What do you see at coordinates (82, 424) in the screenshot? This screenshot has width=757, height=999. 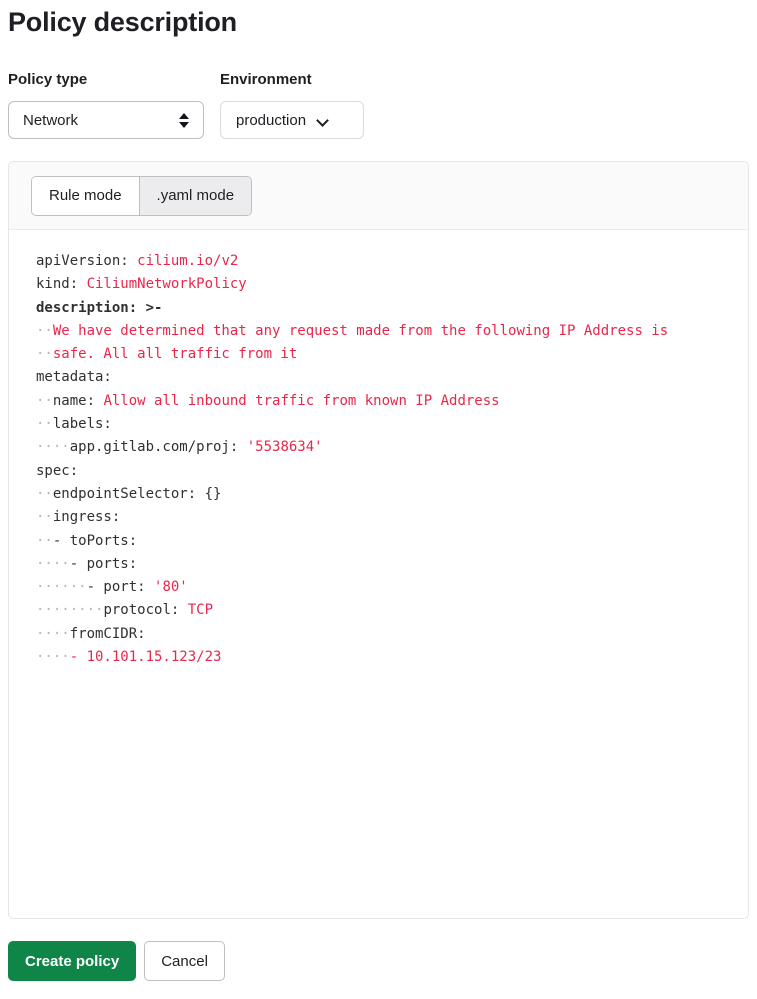 I see `yaml-key: labels:` at bounding box center [82, 424].